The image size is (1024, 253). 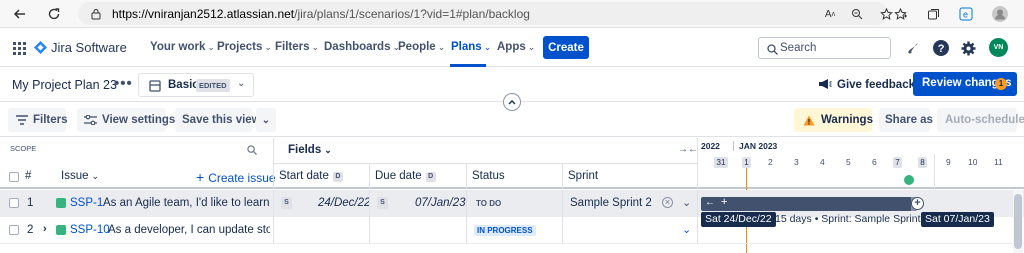 I want to click on add-dependency-icon: +, so click(x=917, y=203).